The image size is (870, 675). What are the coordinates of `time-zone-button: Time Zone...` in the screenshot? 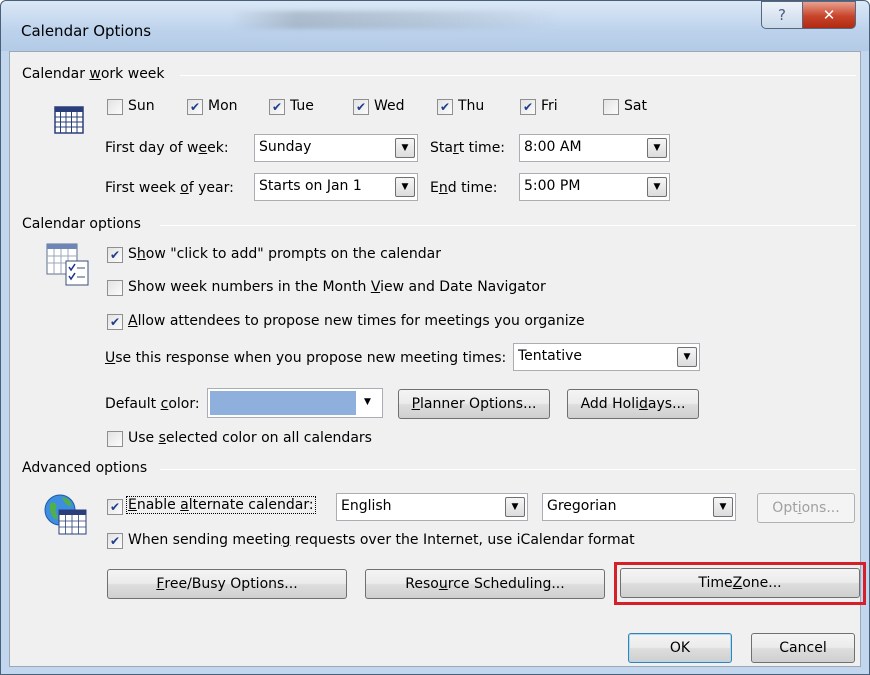 It's located at (740, 583).